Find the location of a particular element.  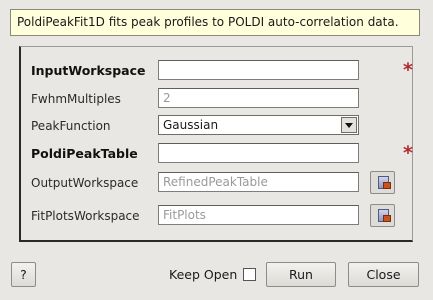

poldi-peak-table-field is located at coordinates (258, 153).